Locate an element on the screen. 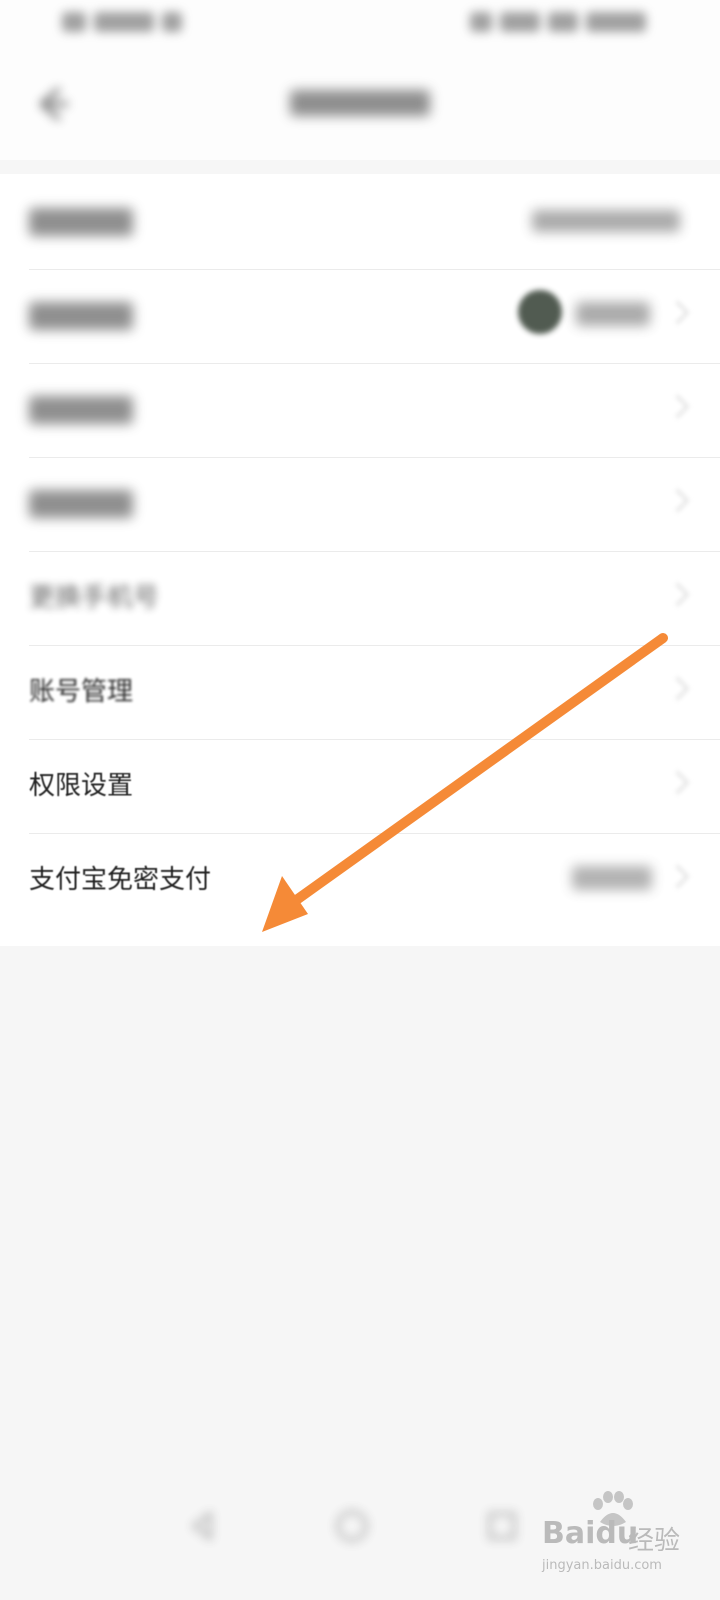 This screenshot has height=1600, width=720. nav-home-icon is located at coordinates (352, 1526).